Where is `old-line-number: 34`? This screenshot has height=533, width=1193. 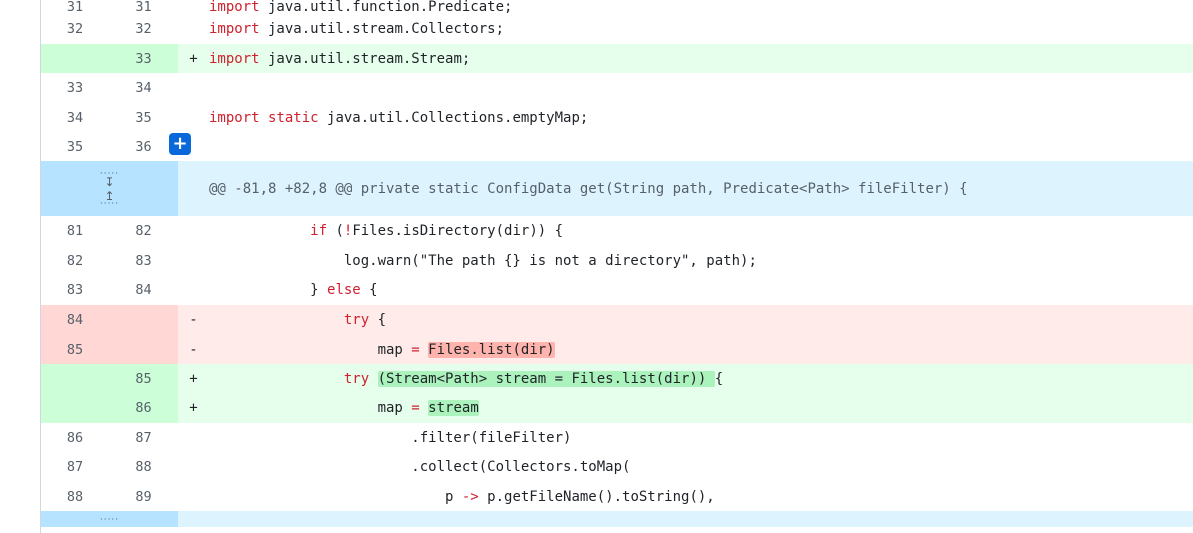
old-line-number: 34 is located at coordinates (75, 117).